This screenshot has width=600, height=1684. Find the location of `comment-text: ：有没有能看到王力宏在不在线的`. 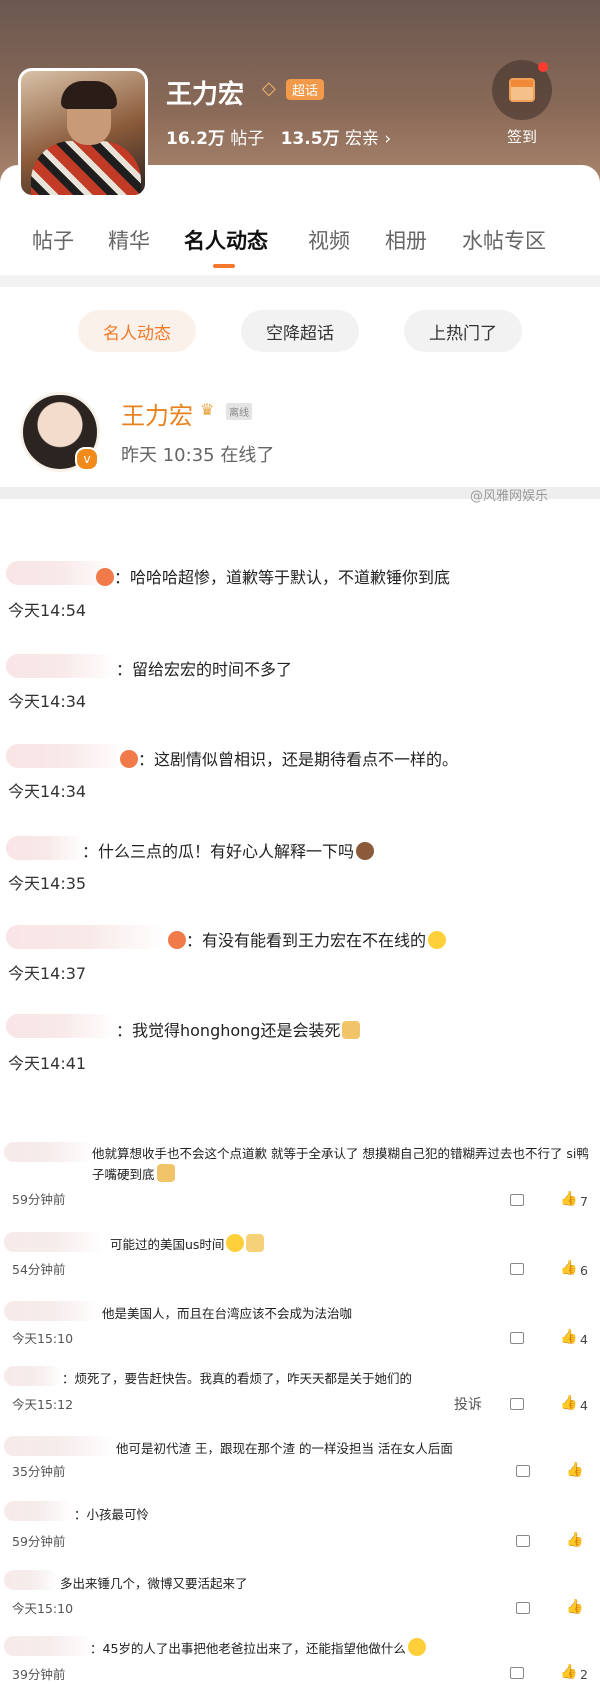

comment-text: ：有没有能看到王力宏在不在线的 is located at coordinates (306, 939).